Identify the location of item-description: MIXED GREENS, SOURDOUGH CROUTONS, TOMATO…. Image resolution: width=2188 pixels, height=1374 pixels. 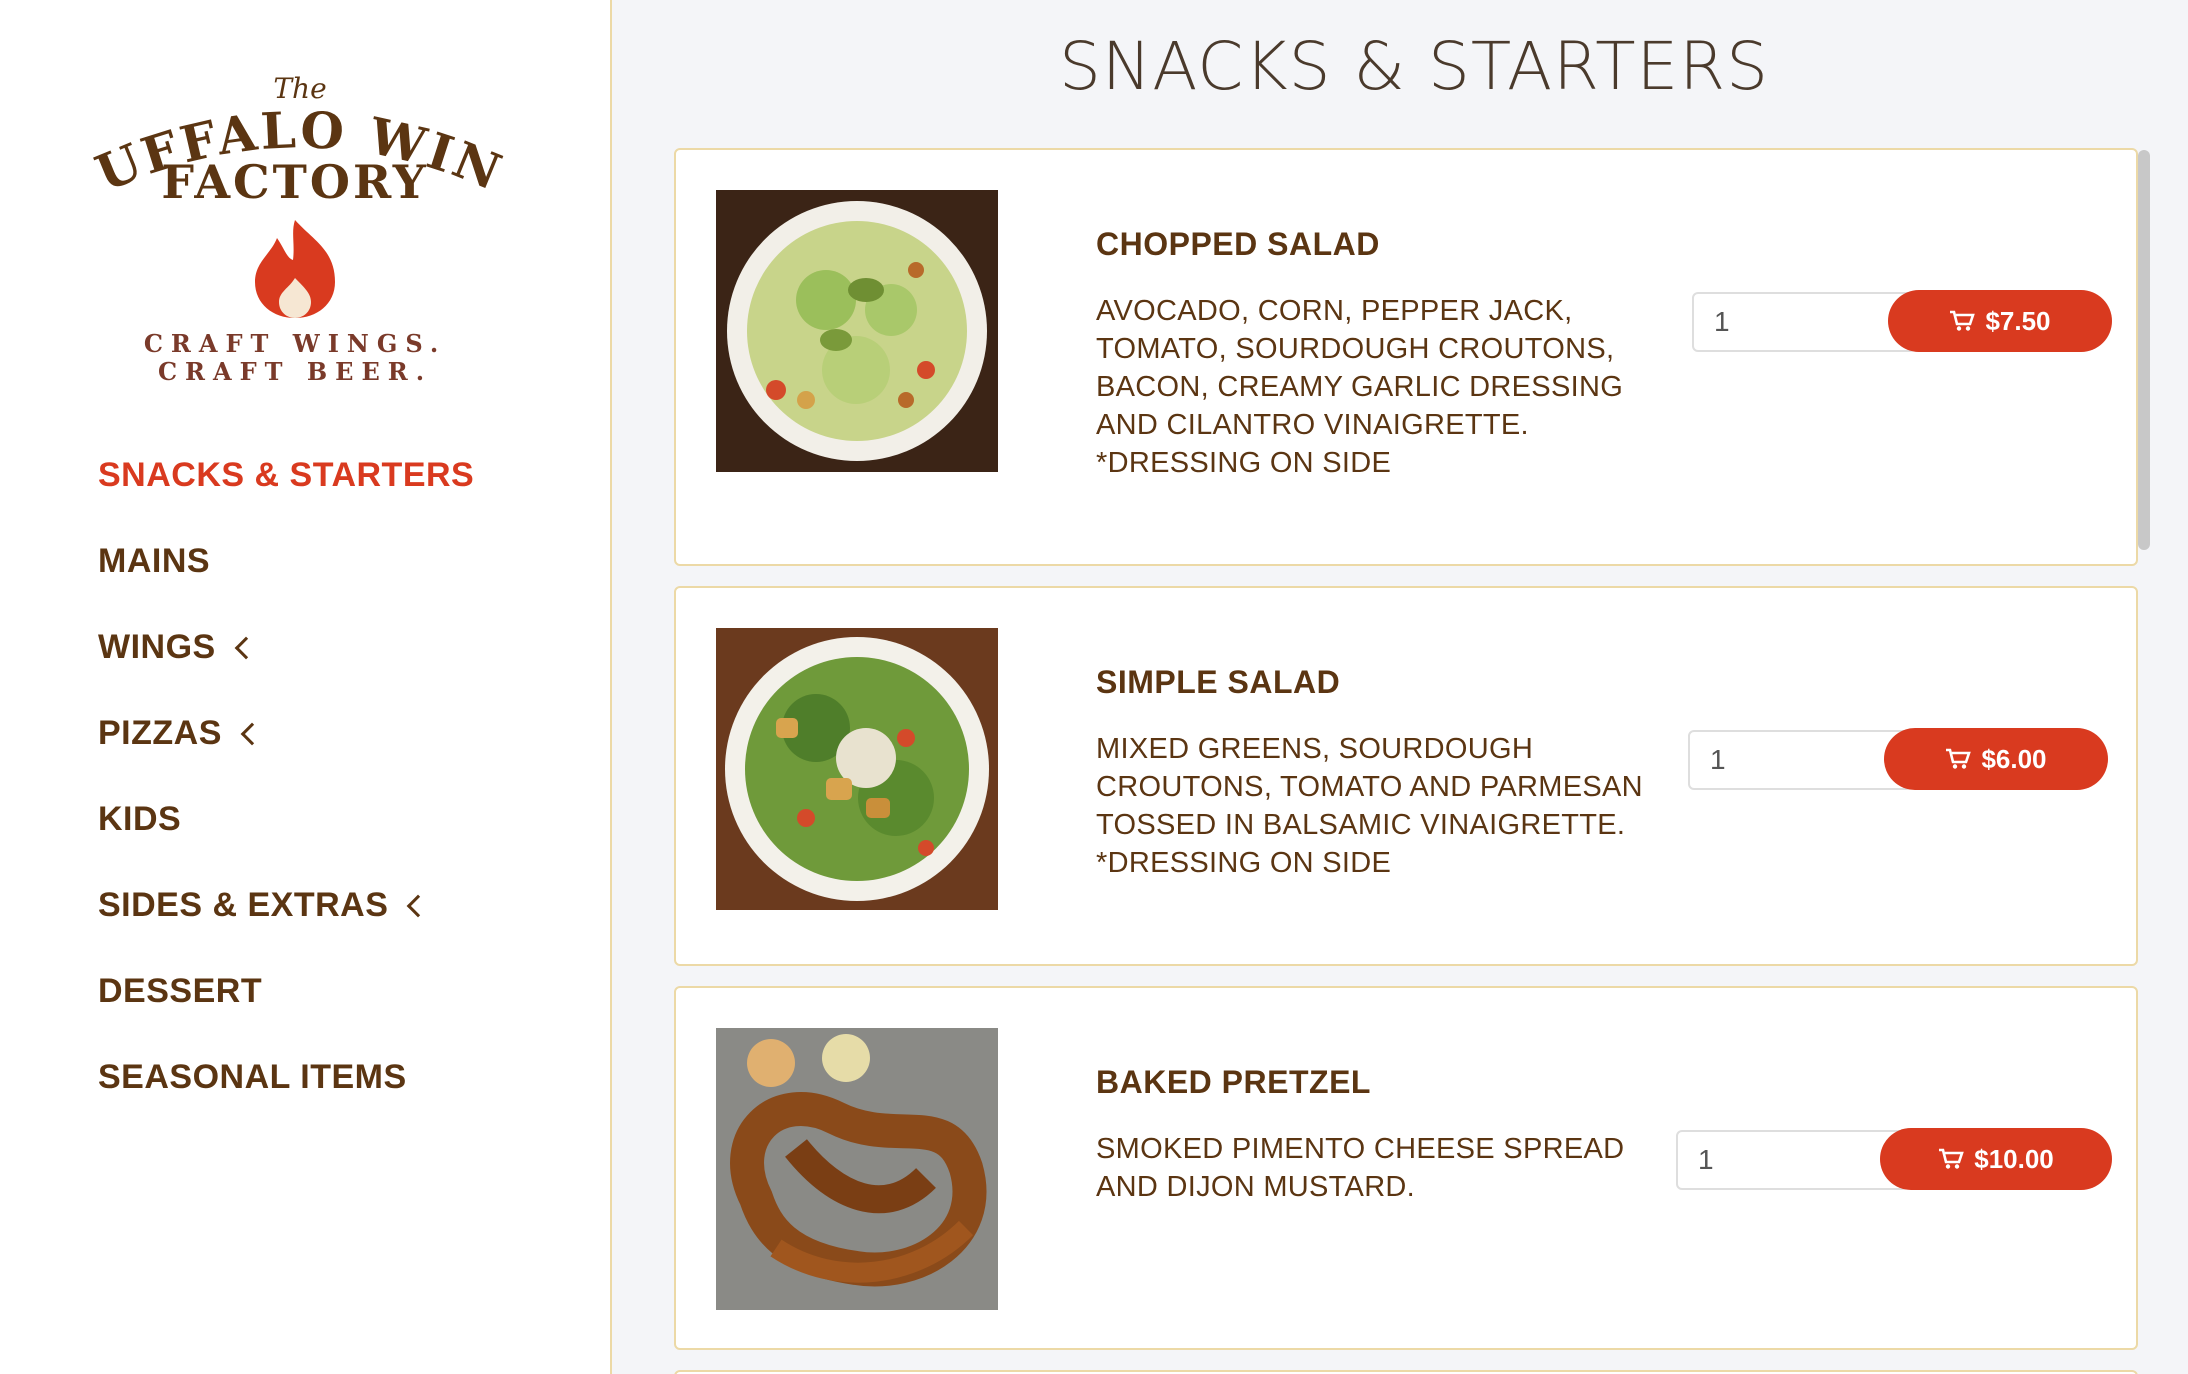
(1376, 806).